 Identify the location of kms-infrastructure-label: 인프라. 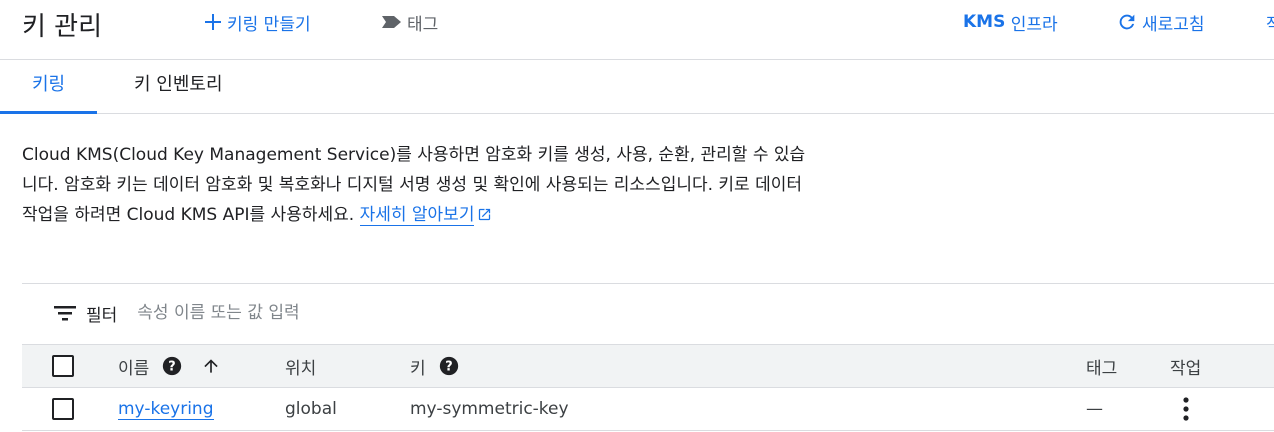
(1031, 24).